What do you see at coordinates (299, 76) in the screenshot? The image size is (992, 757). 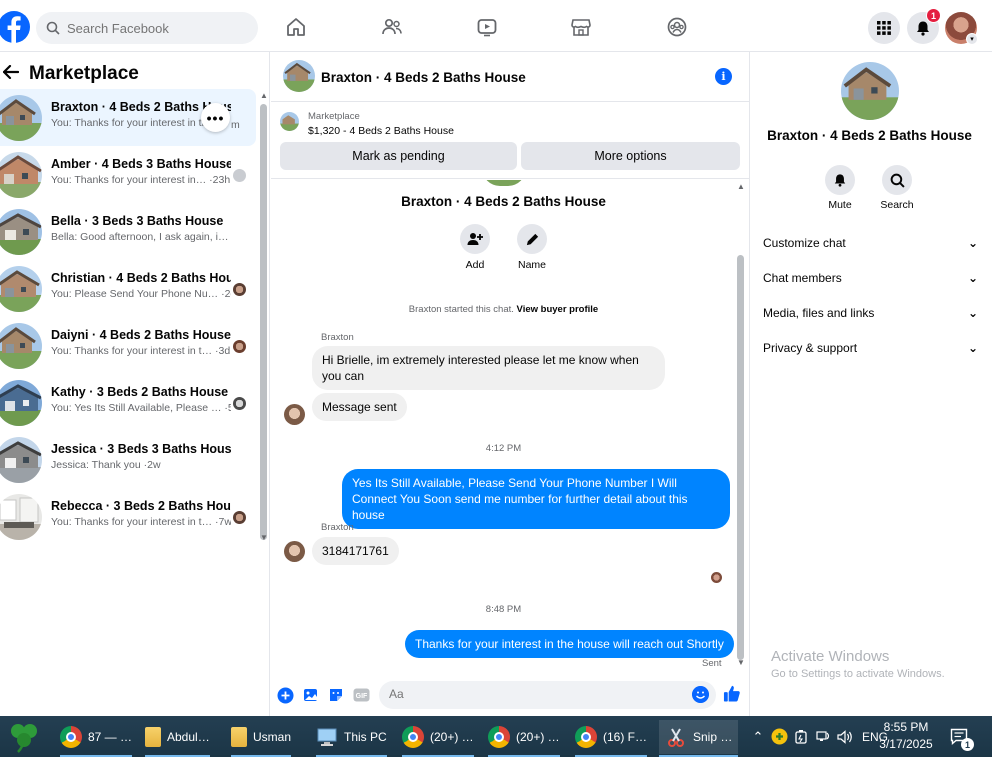 I see `chat-avatar-house` at bounding box center [299, 76].